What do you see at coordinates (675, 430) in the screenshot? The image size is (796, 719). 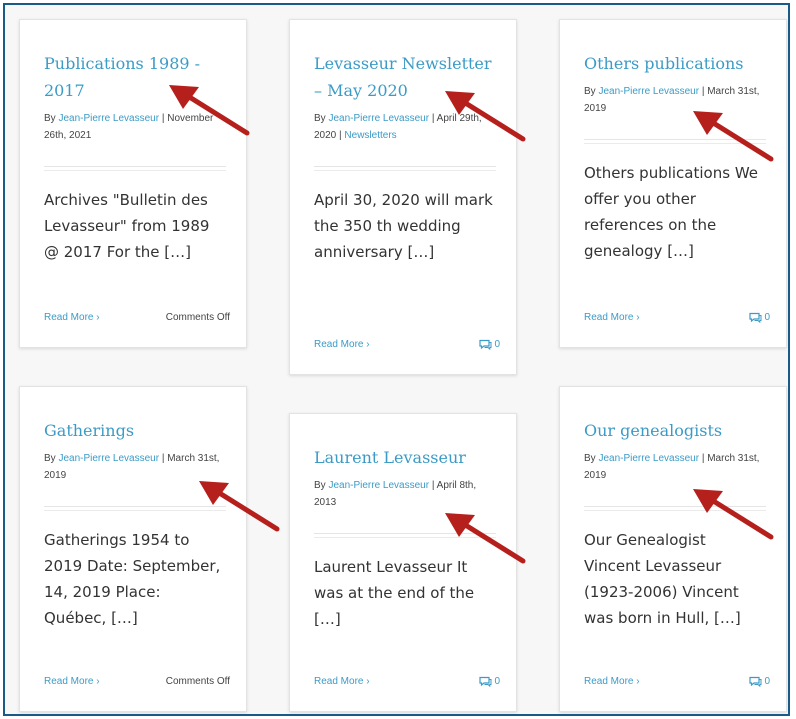 I see `post-title-link: Our genealogists` at bounding box center [675, 430].